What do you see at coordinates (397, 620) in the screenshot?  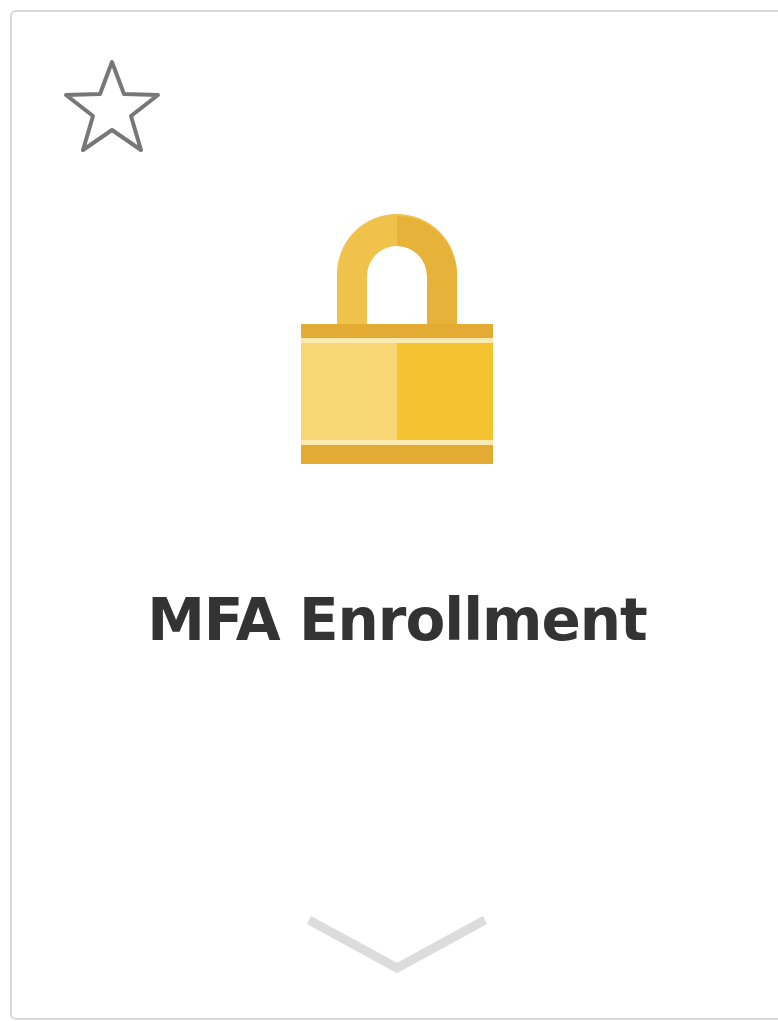 I see `tile-title: MFA Enrollment` at bounding box center [397, 620].